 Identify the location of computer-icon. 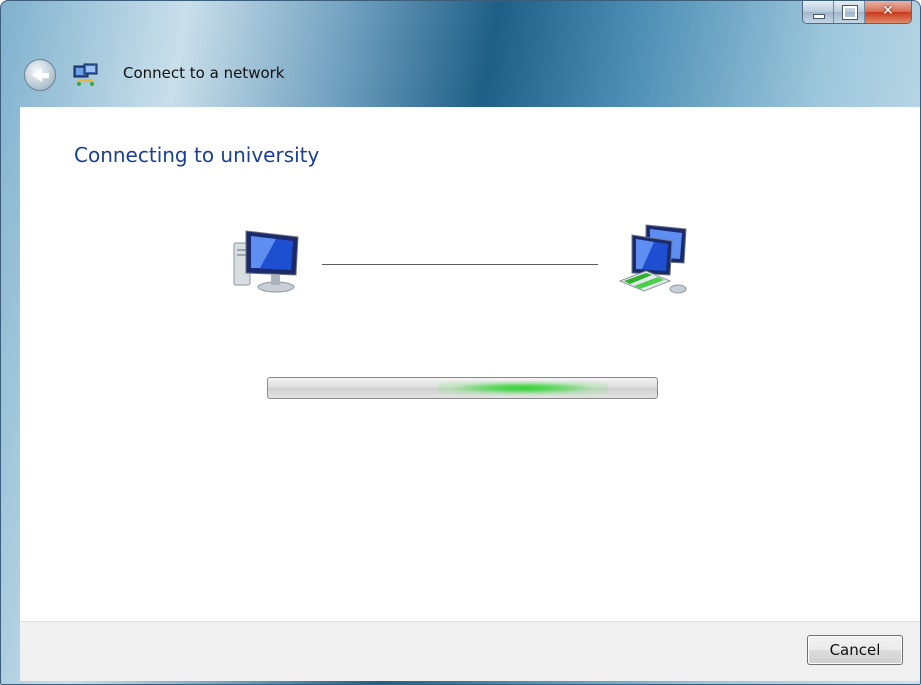
(266, 261).